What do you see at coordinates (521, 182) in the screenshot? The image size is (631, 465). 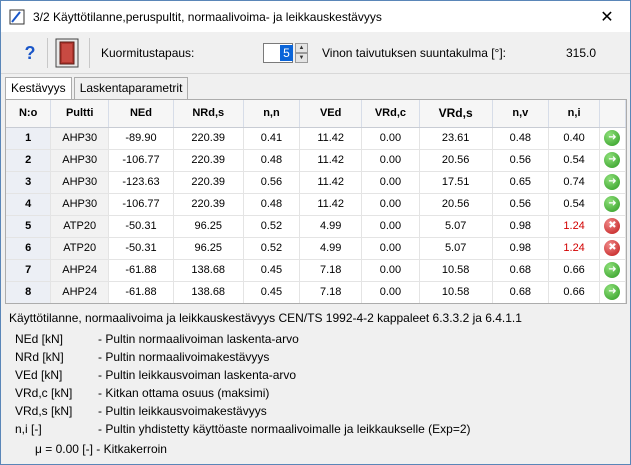 I see `table-cell: 0.65` at bounding box center [521, 182].